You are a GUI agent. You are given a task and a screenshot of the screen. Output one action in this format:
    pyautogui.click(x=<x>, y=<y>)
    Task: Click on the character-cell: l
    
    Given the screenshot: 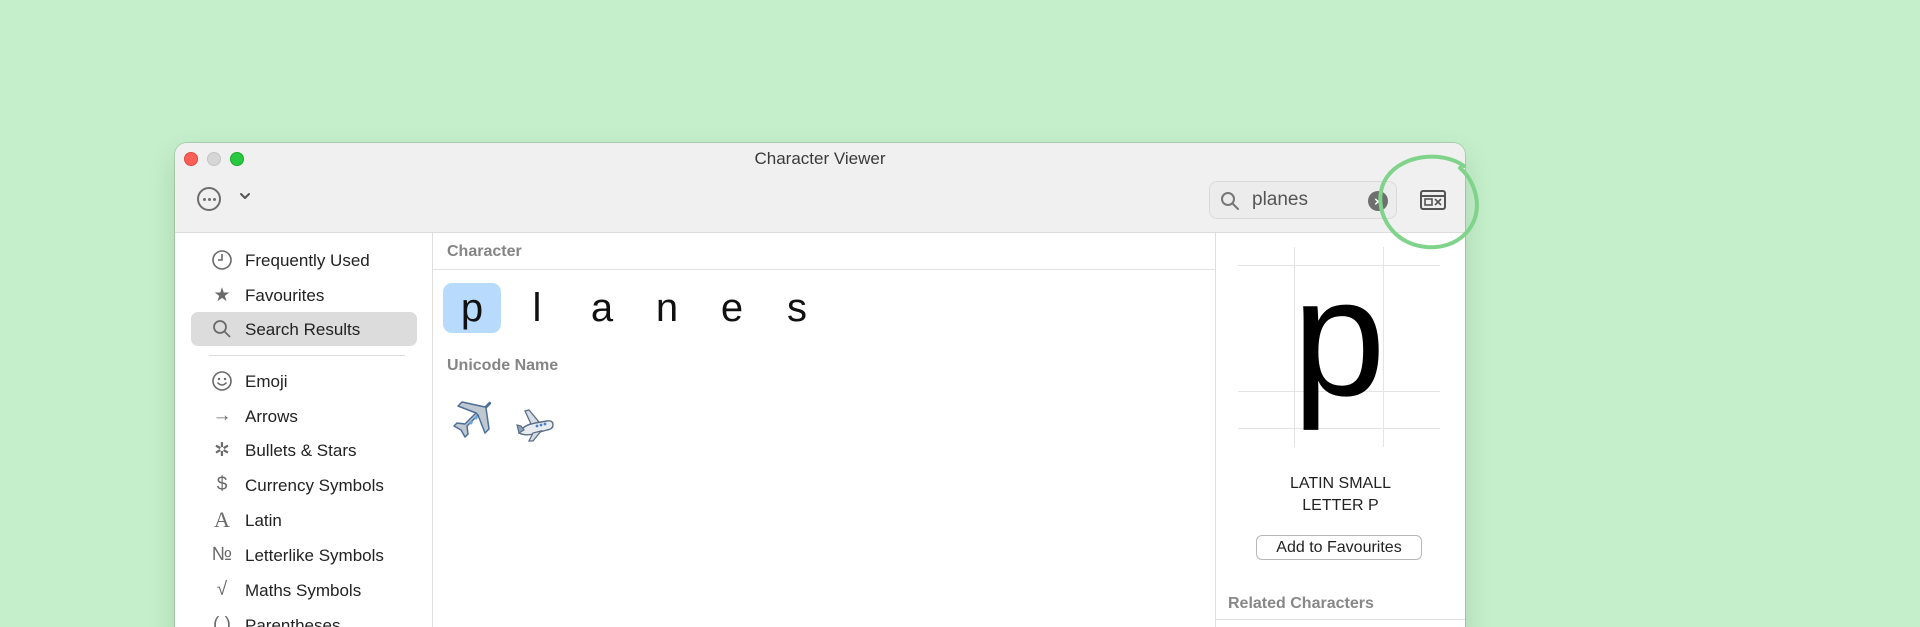 What is the action you would take?
    pyautogui.click(x=537, y=308)
    